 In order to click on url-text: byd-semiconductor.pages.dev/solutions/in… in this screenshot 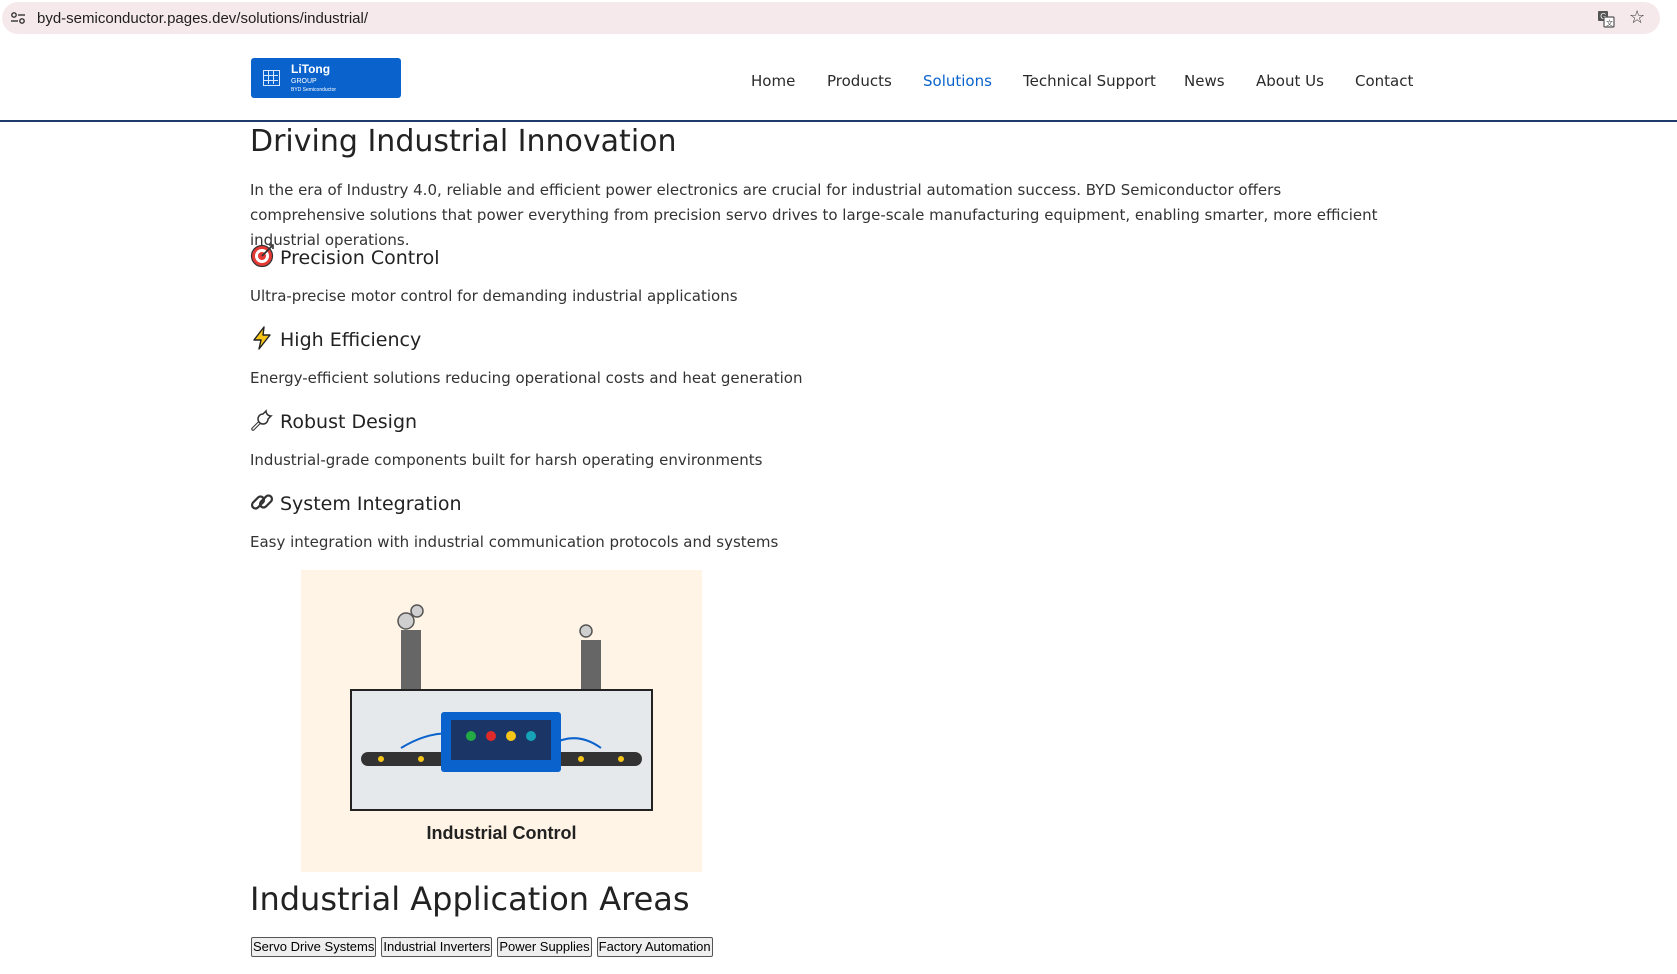, I will do `click(202, 18)`.